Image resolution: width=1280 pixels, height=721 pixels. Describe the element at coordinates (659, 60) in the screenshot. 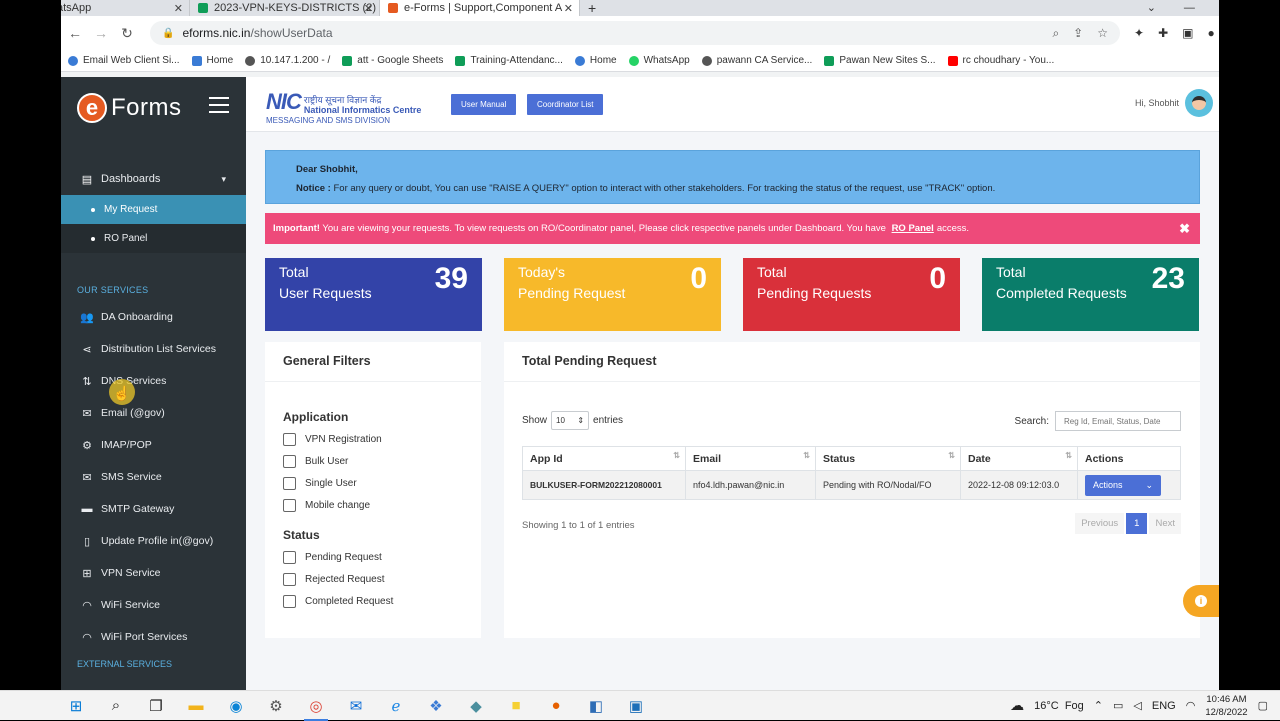

I see `bookmark-item: WhatsApp` at that location.